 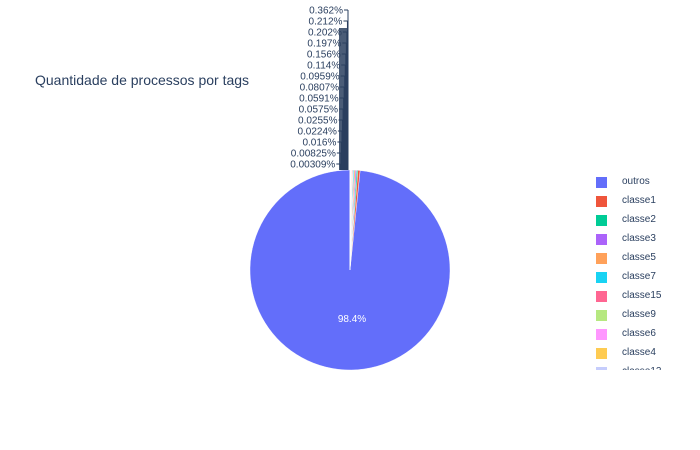 What do you see at coordinates (320, 88) in the screenshot?
I see `slice-label-outside: 0.0807%` at bounding box center [320, 88].